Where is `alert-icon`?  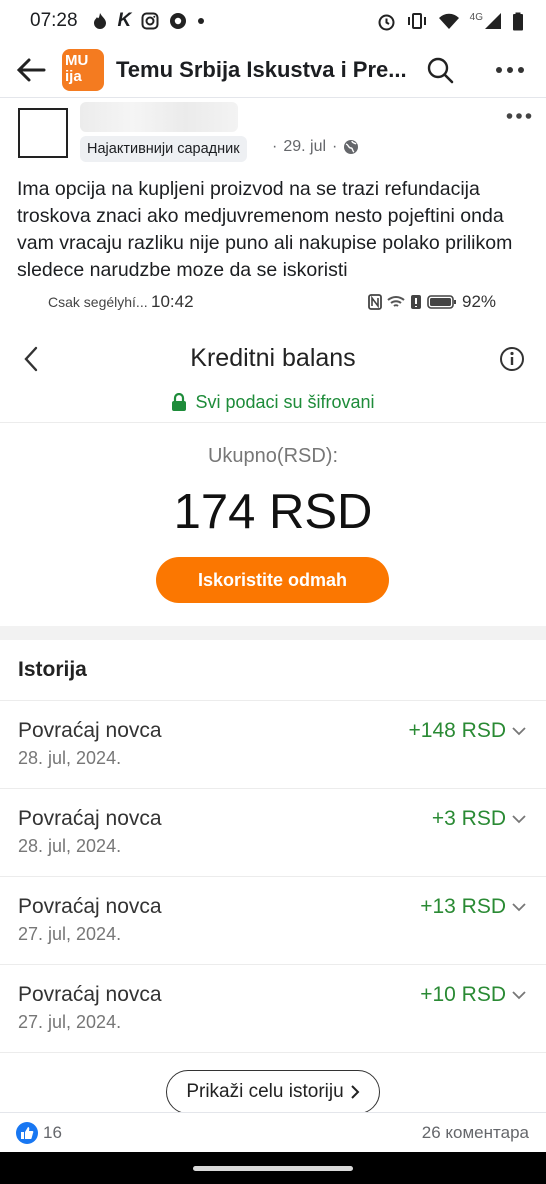 alert-icon is located at coordinates (416, 302).